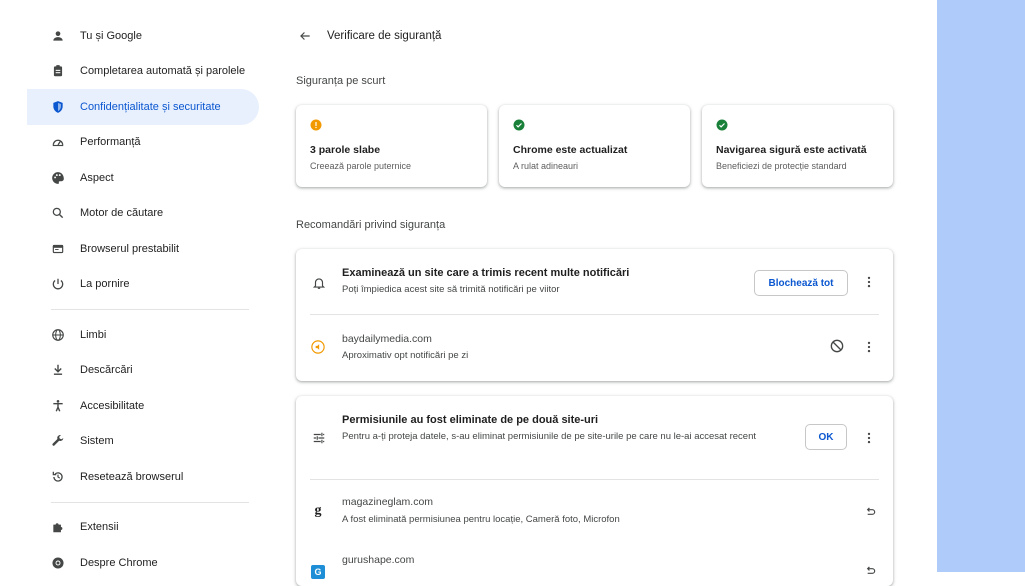 The height and width of the screenshot is (586, 1025). What do you see at coordinates (570, 150) in the screenshot?
I see `card-title: Chrome este actualizat` at bounding box center [570, 150].